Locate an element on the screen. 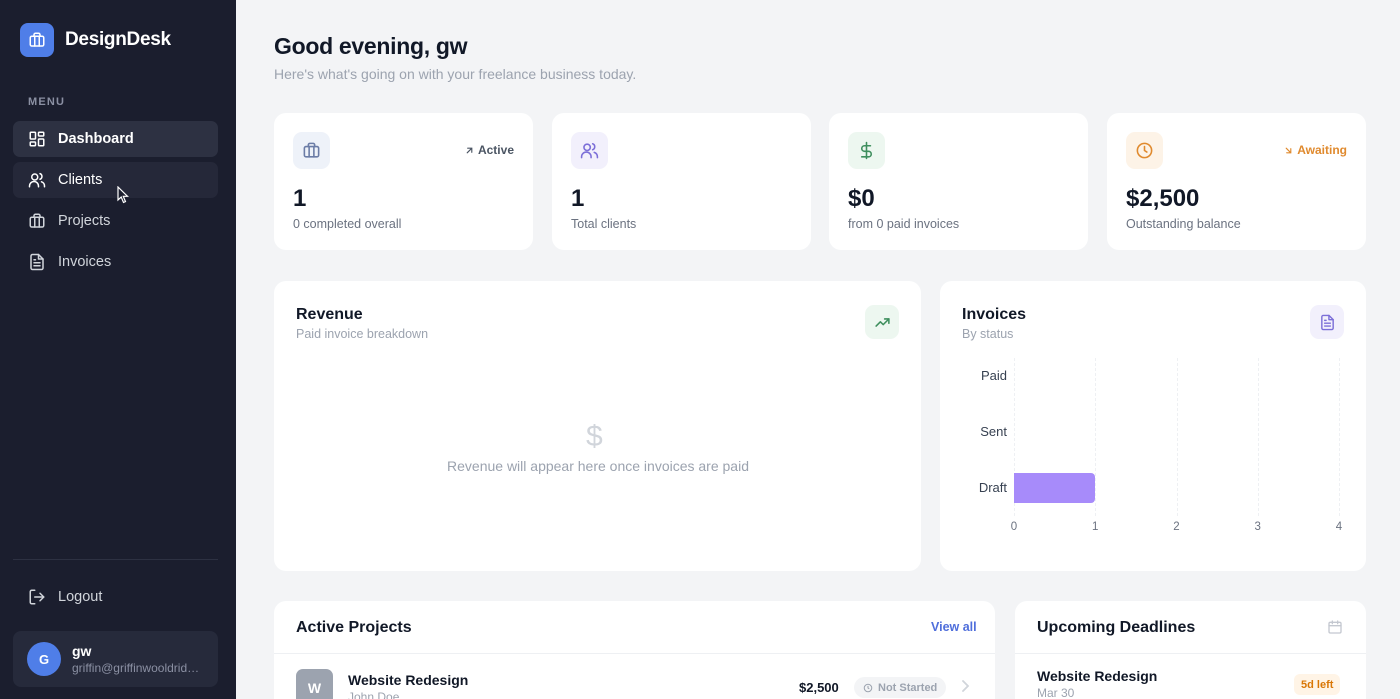  chart-tick-label: 2 is located at coordinates (1176, 527).